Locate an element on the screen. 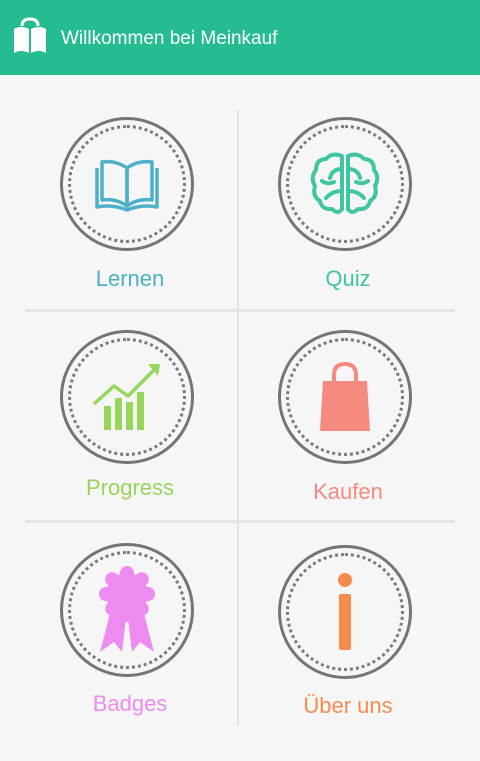  brain-icon is located at coordinates (345, 183).